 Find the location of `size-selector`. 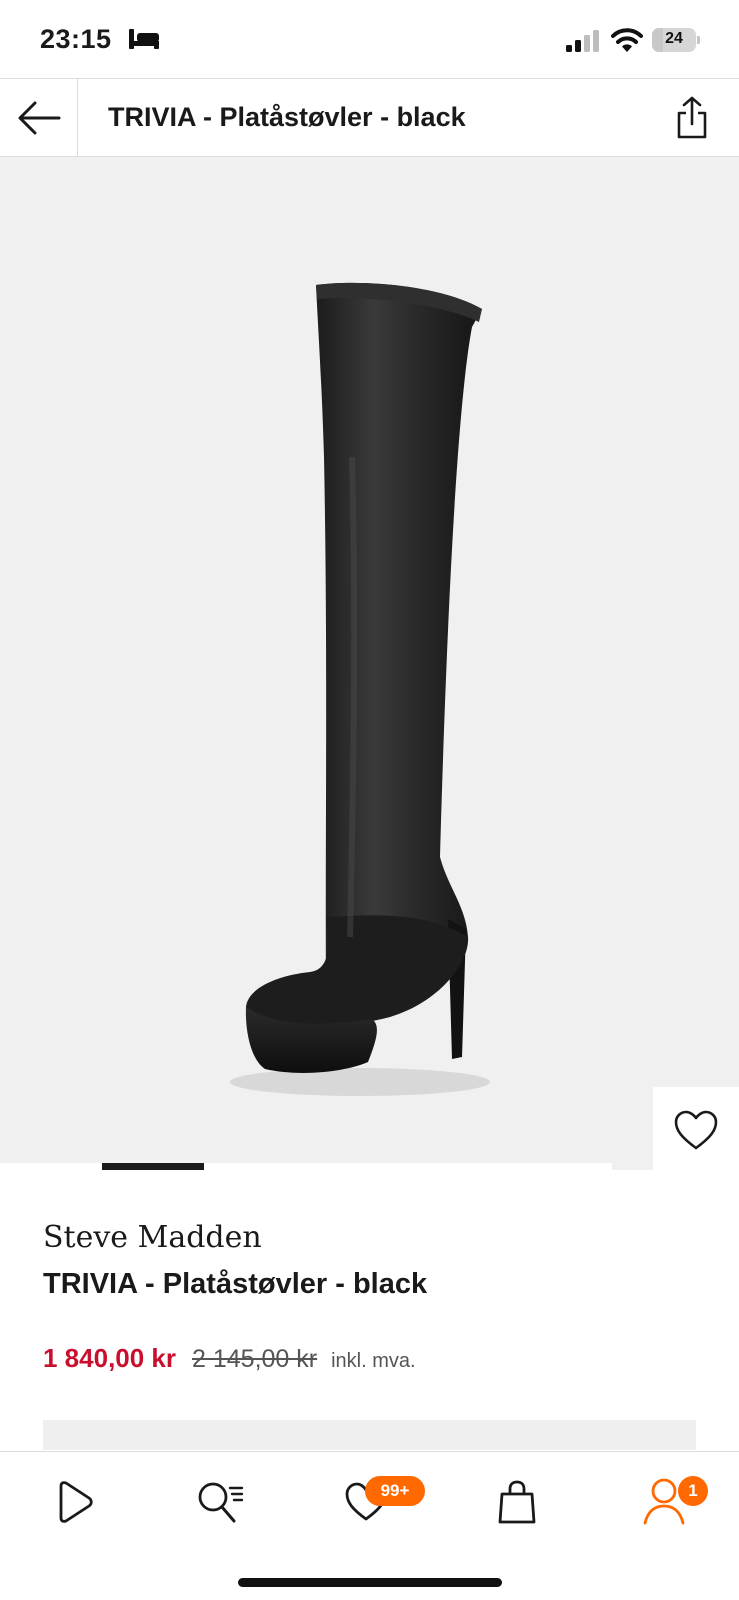

size-selector is located at coordinates (369, 1435).